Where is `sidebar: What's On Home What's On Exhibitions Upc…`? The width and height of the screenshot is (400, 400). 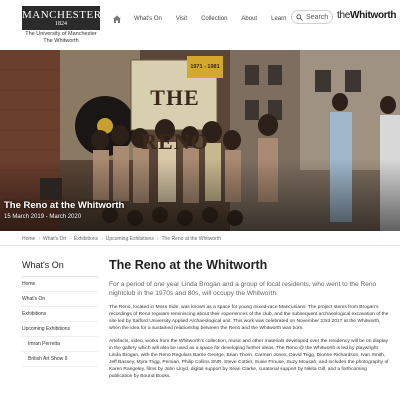 sidebar: What's On Home What's On Exhibitions Upc… is located at coordinates (60, 313).